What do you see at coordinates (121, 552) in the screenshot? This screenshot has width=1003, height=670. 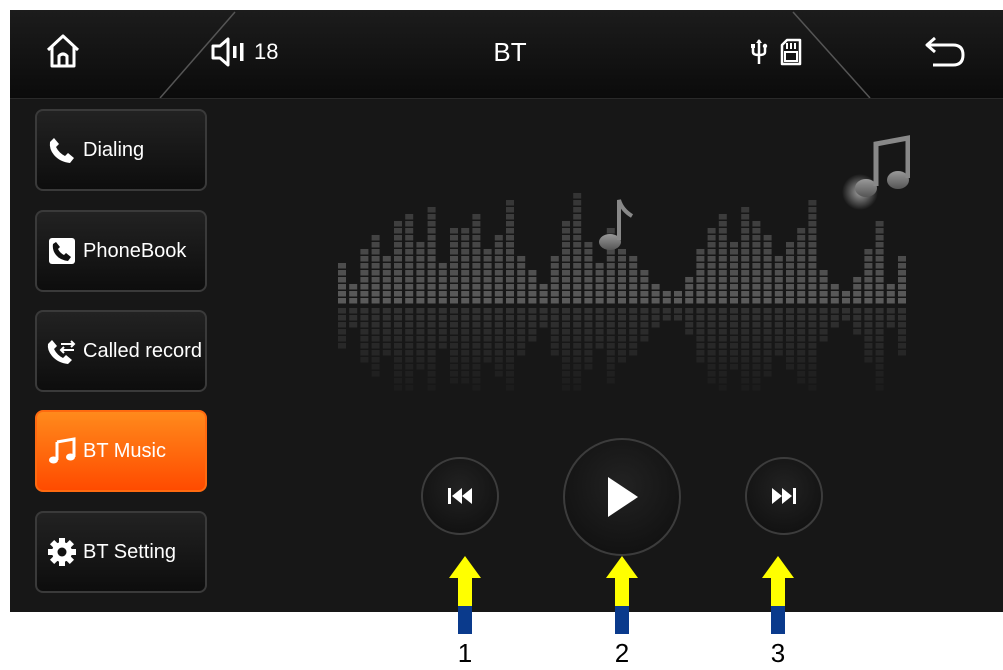 I see `sidebar-item-bt-setting: BT Setting` at bounding box center [121, 552].